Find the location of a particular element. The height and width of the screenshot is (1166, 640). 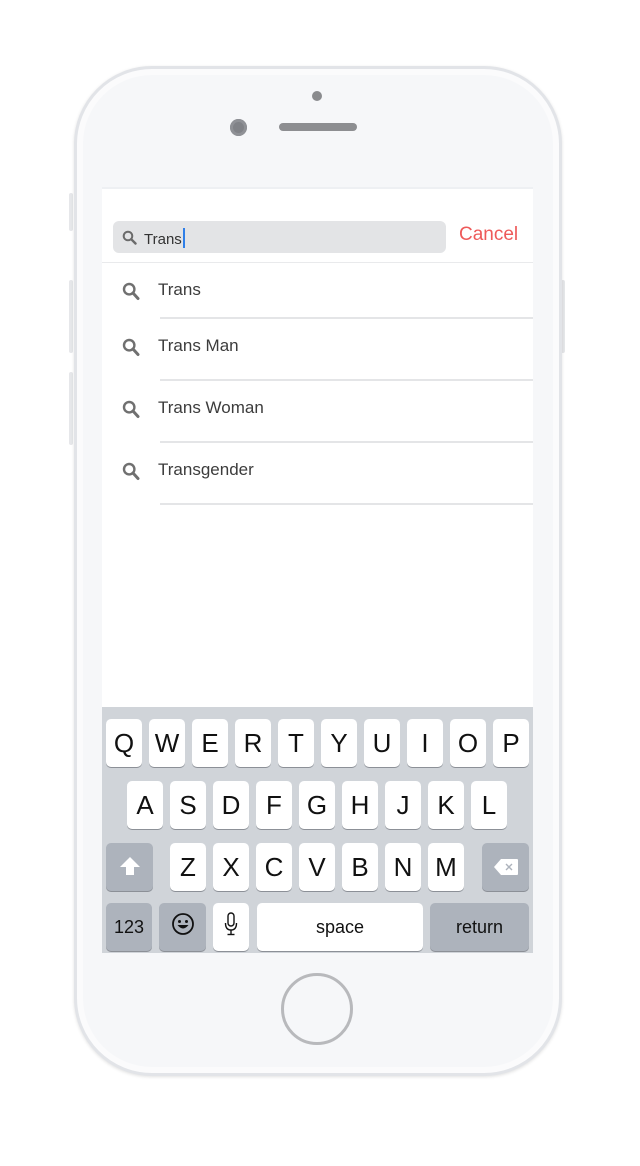

key-v: V is located at coordinates (317, 867).